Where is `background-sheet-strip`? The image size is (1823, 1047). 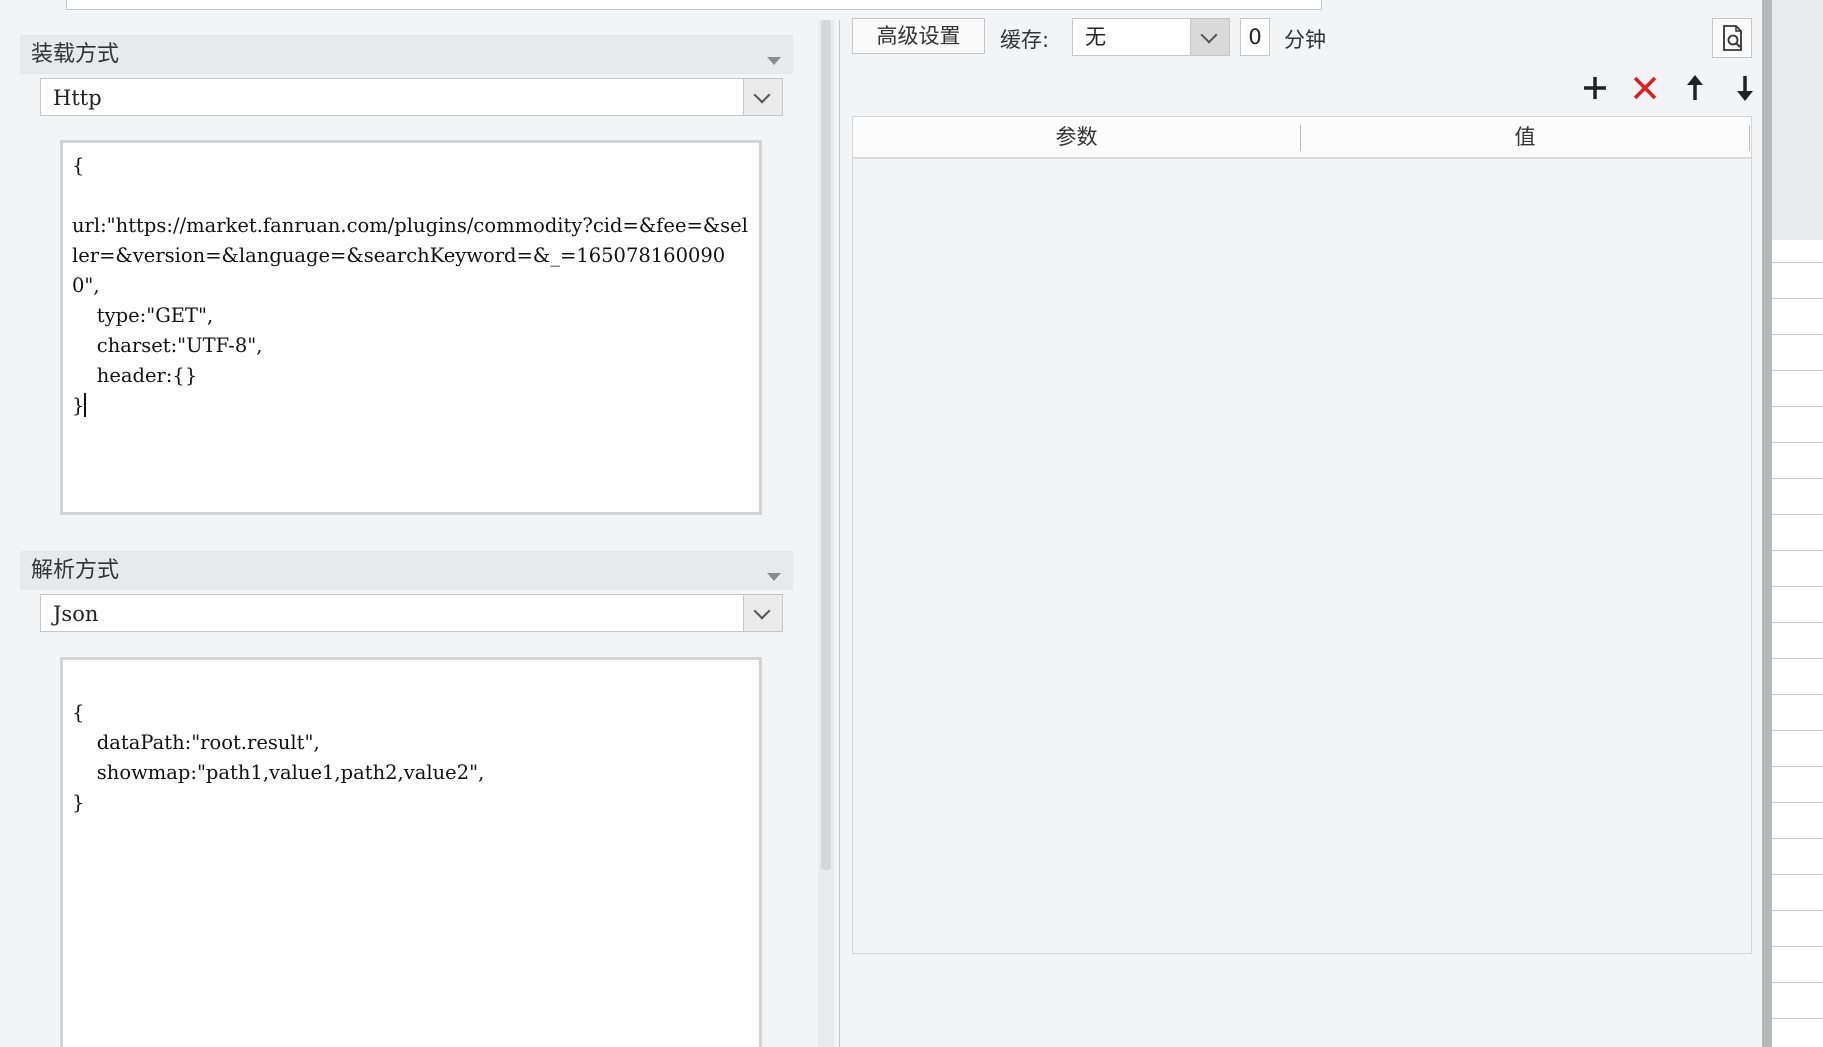
background-sheet-strip is located at coordinates (1792, 523).